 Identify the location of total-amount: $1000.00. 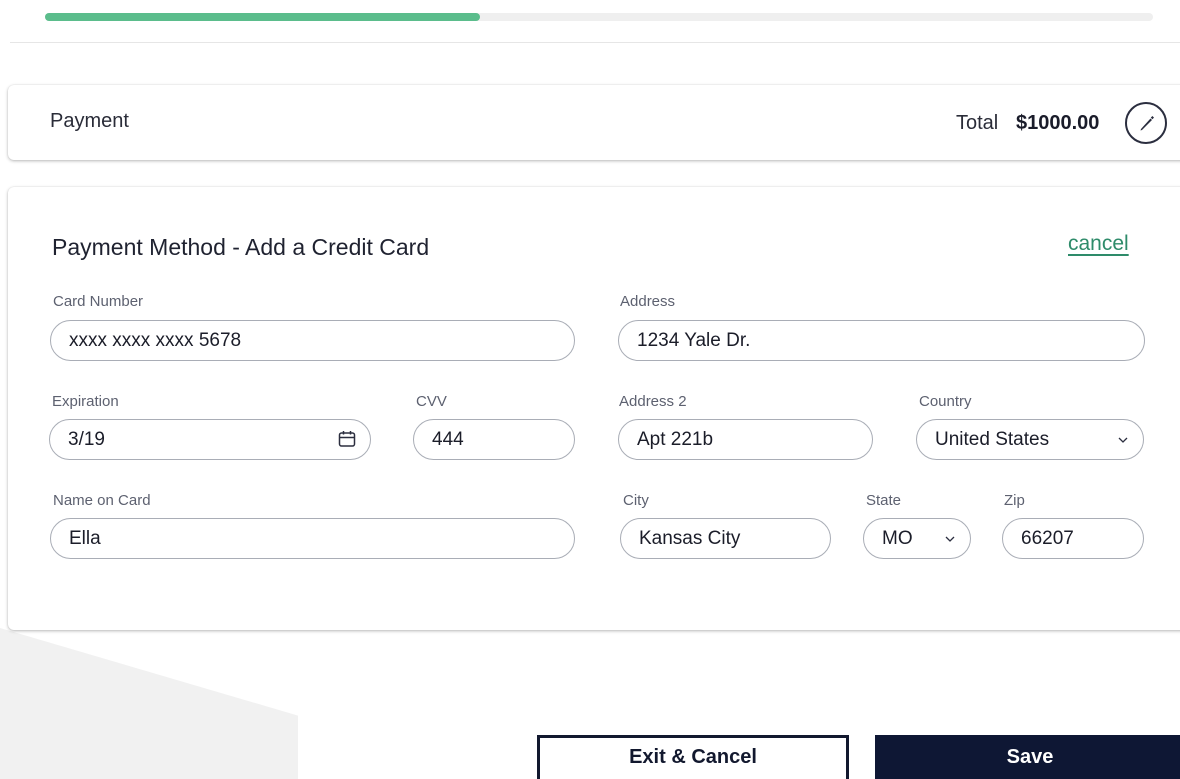
(1058, 123).